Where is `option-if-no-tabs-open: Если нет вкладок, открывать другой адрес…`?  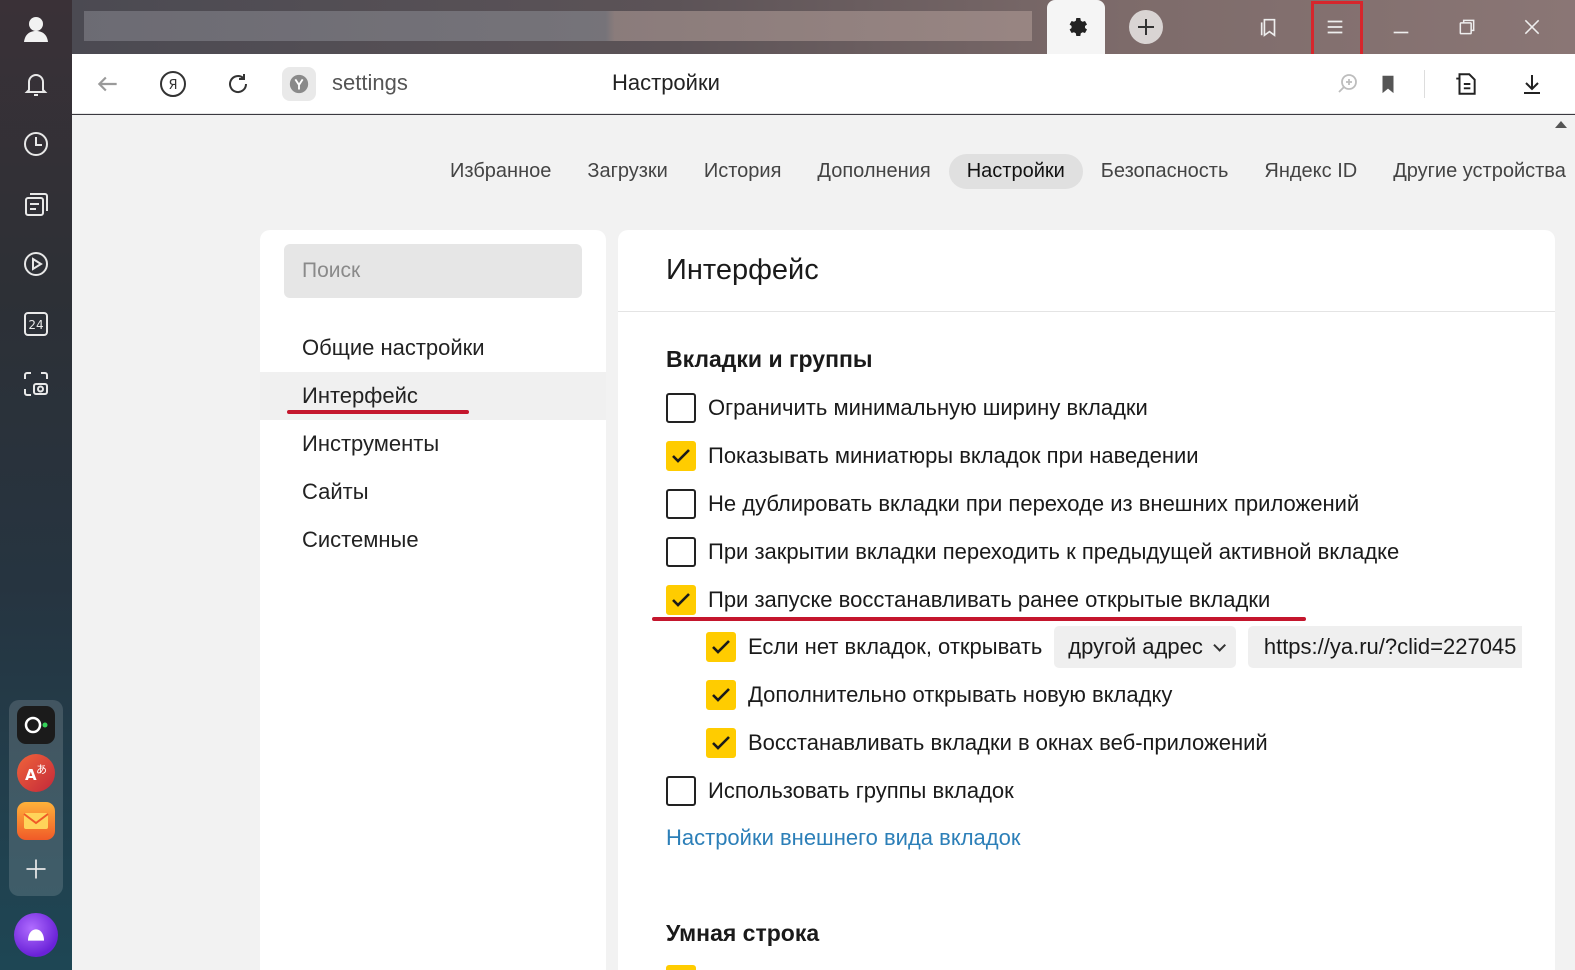 option-if-no-tabs-open: Если нет вкладок, открывать другой адрес… is located at coordinates (1114, 647).